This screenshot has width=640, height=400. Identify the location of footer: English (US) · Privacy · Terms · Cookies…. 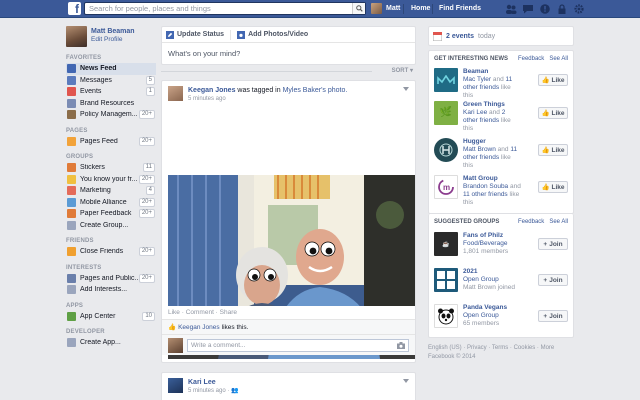
(501, 353).